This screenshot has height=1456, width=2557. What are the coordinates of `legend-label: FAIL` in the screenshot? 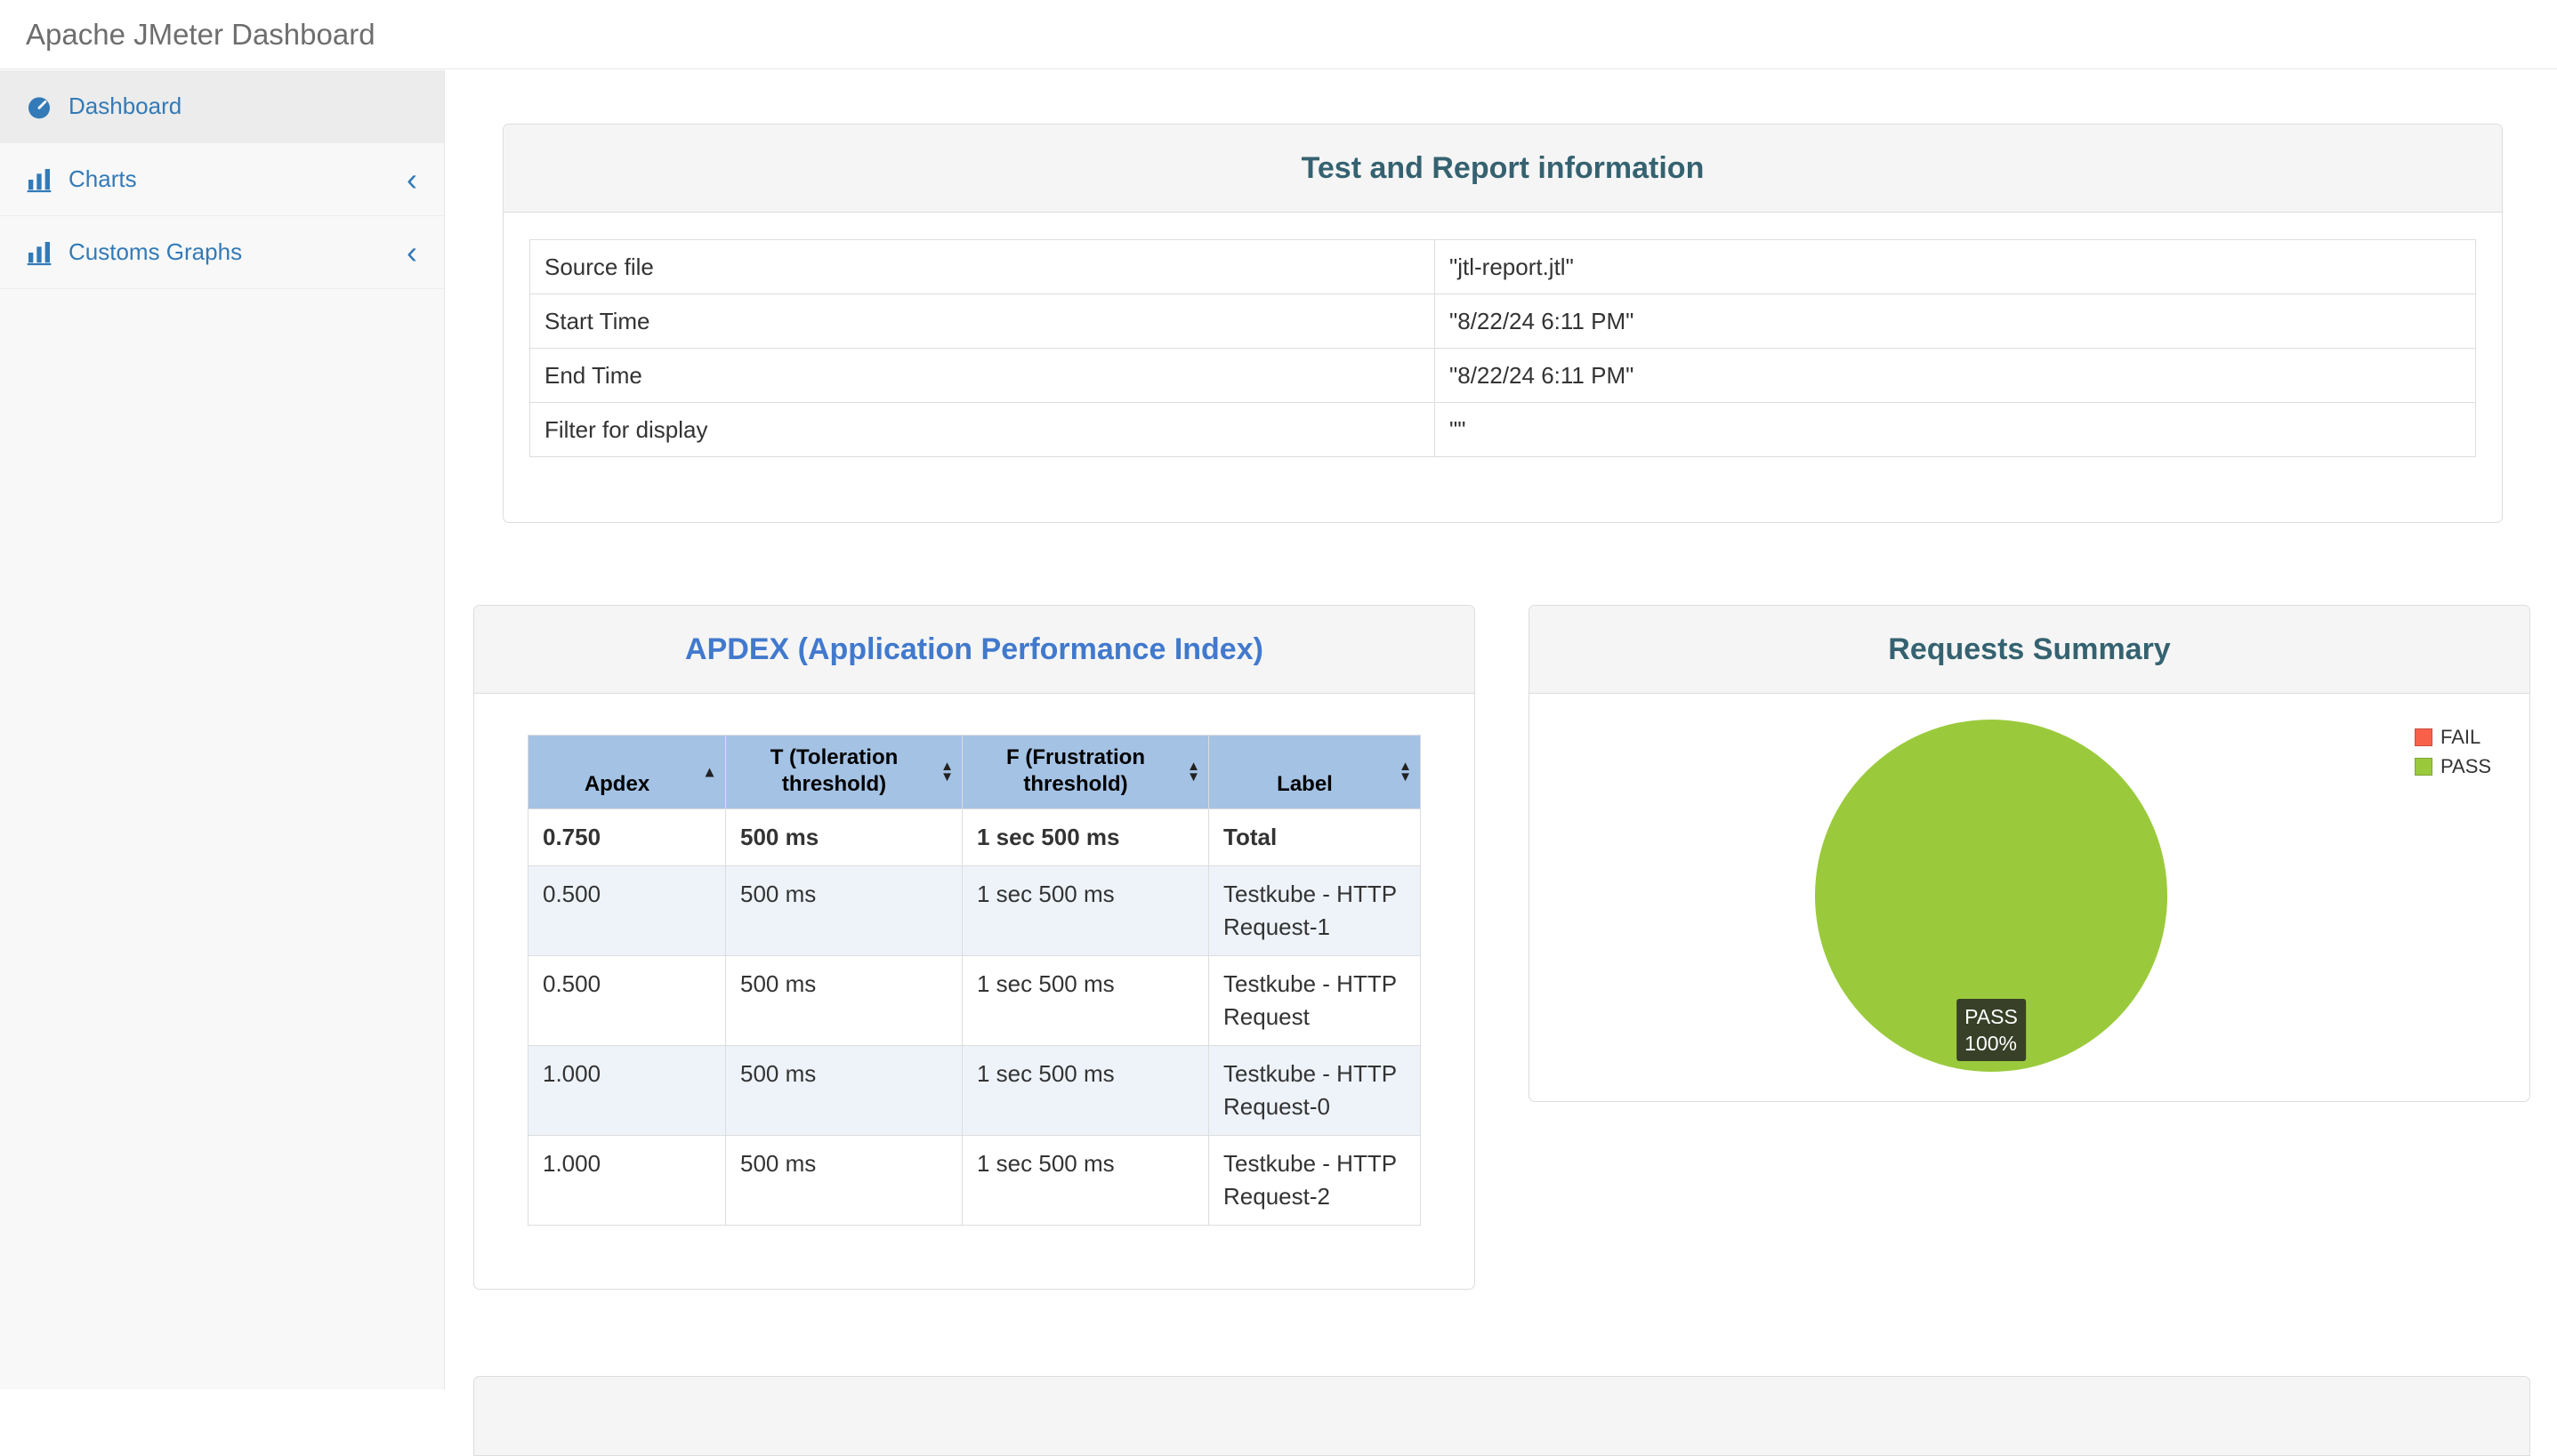 It's located at (2461, 737).